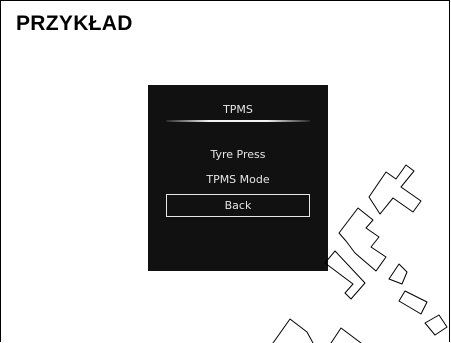  I want to click on screen-title: TPMS, so click(238, 109).